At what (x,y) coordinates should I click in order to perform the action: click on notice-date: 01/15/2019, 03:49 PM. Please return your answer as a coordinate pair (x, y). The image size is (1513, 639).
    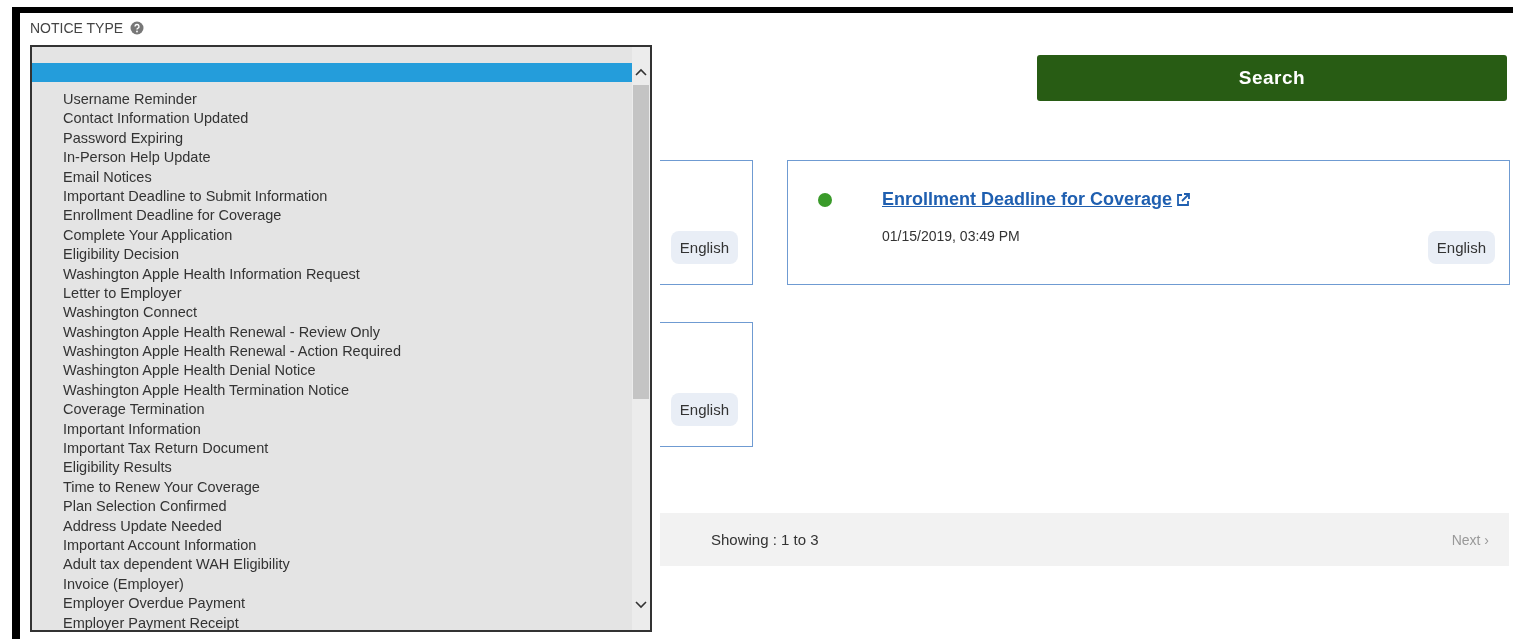
    Looking at the image, I should click on (951, 236).